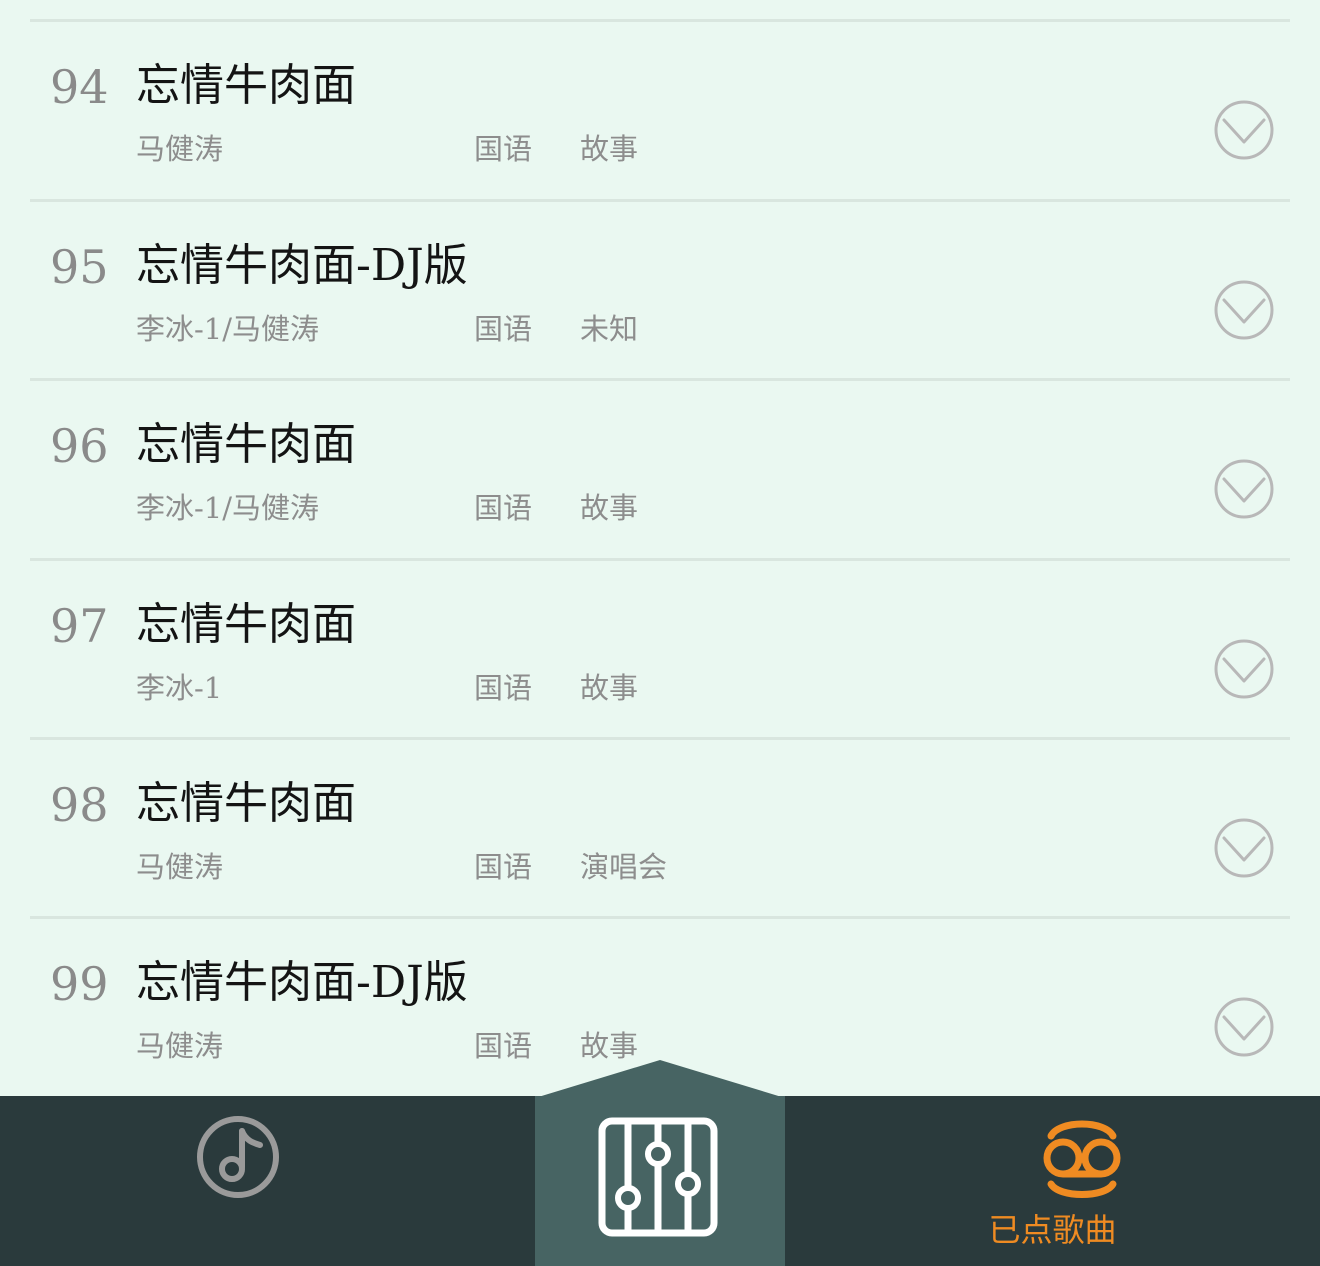 The width and height of the screenshot is (1320, 1266). Describe the element at coordinates (79, 805) in the screenshot. I see `song-number: 98` at that location.